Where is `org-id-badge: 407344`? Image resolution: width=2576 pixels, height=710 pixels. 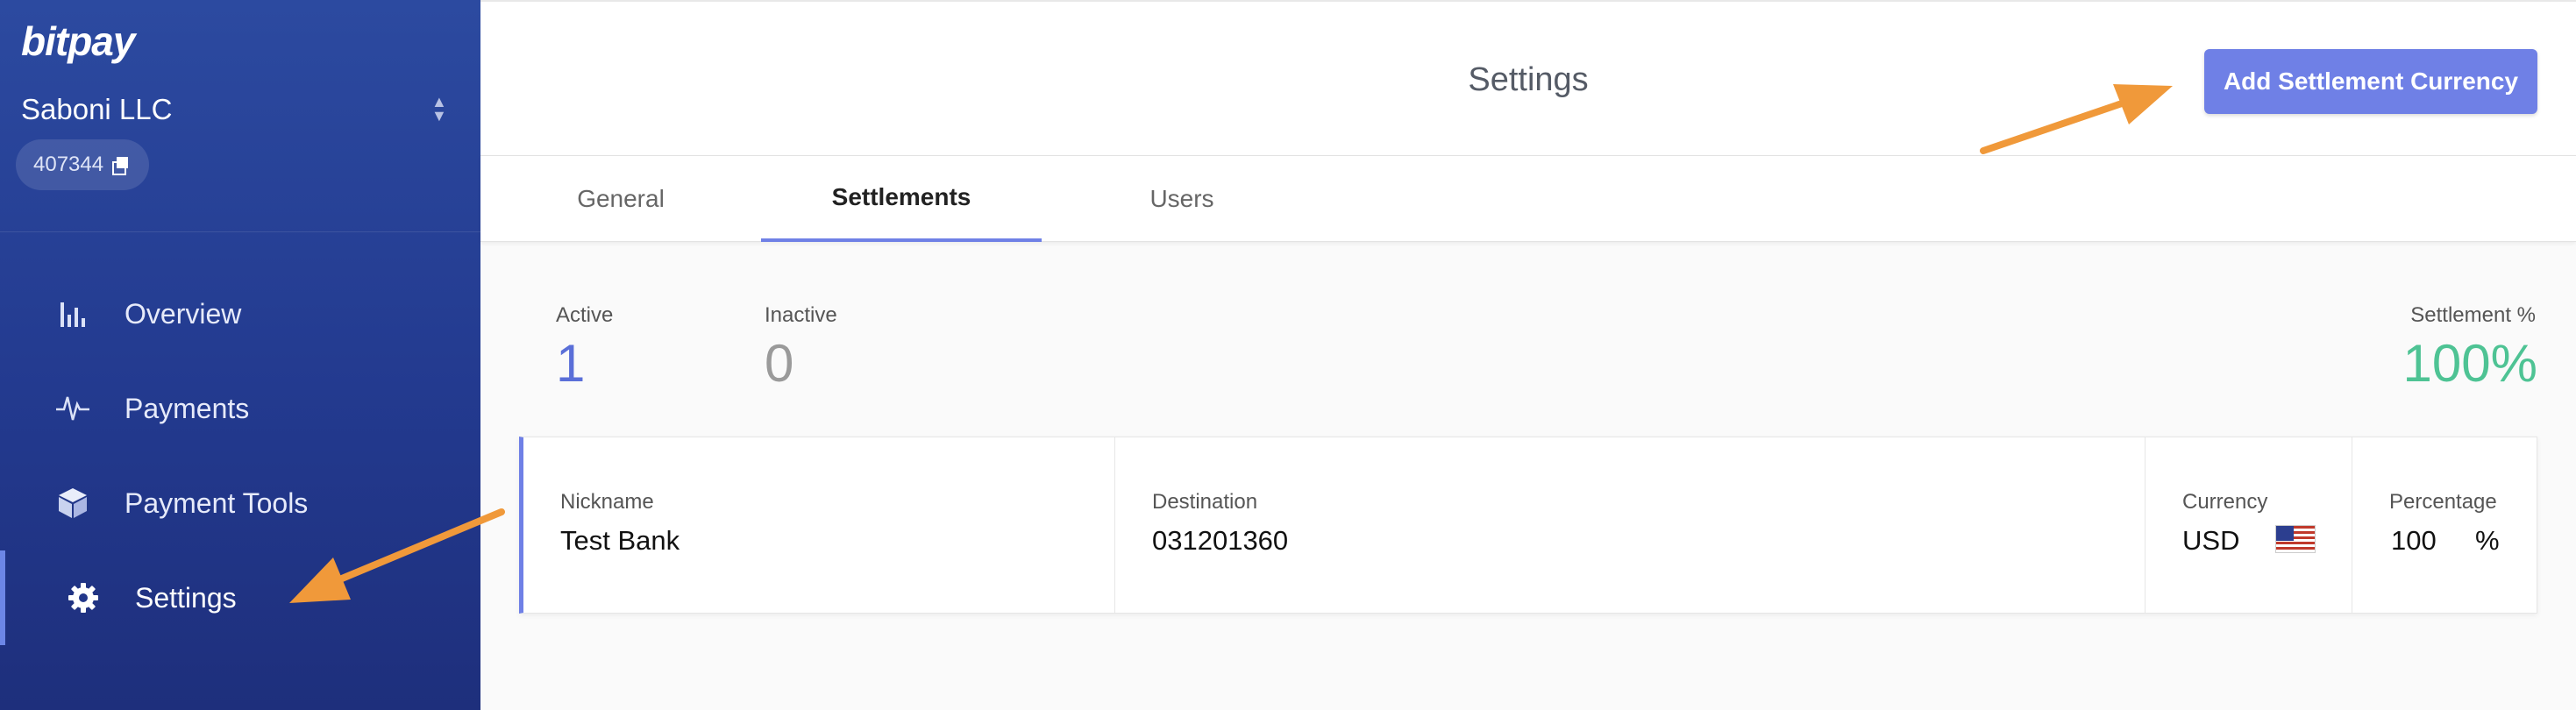
org-id-badge: 407344 is located at coordinates (82, 164).